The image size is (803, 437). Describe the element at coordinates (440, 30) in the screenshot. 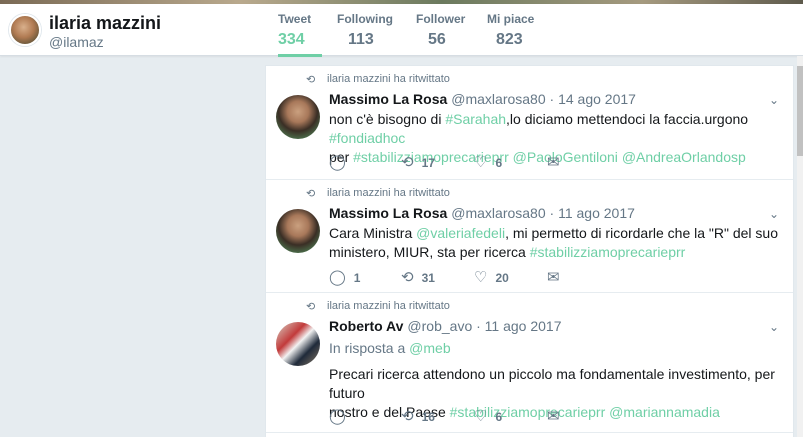

I see `stat-followers: Follower 56` at that location.